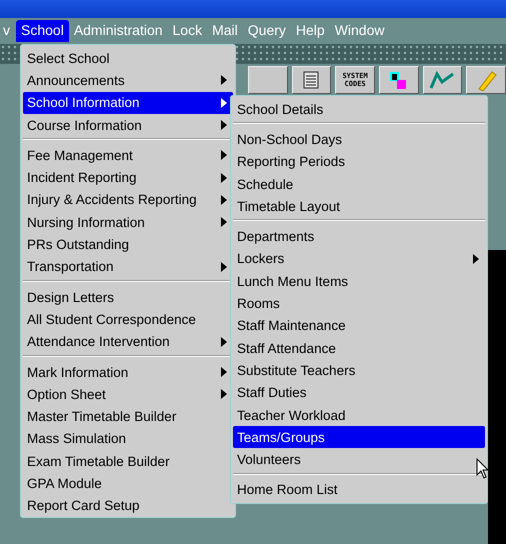 The image size is (506, 544). What do you see at coordinates (359, 109) in the screenshot?
I see `menu-item: School Details` at bounding box center [359, 109].